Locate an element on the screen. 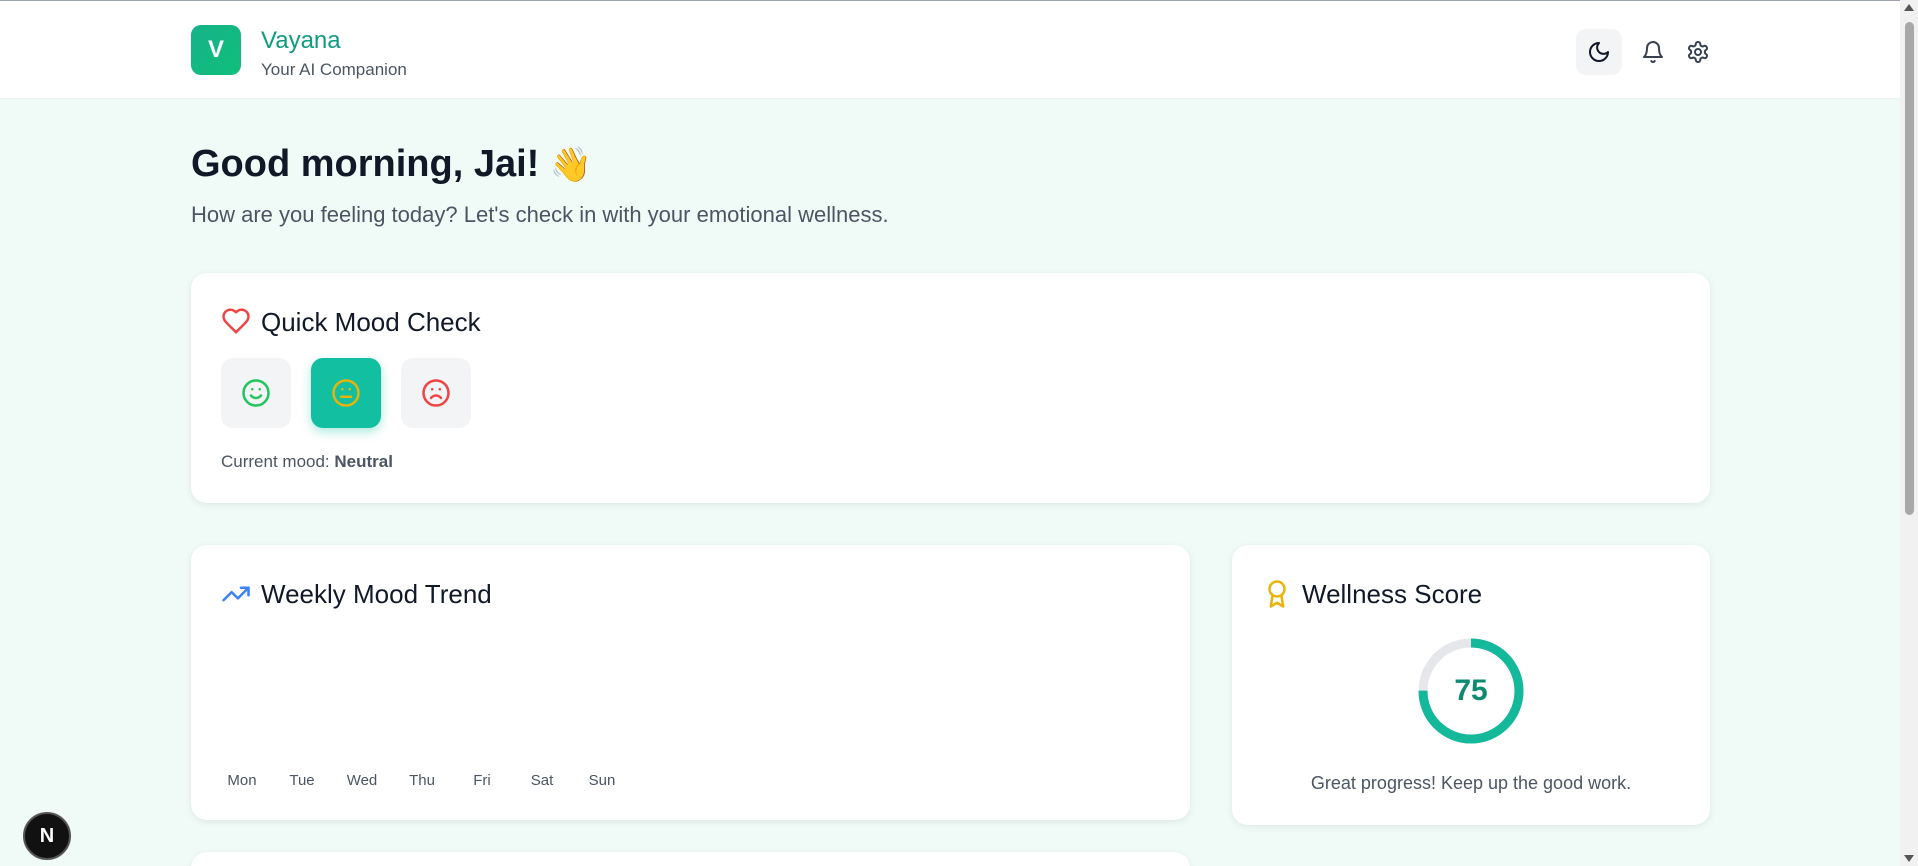 This screenshot has height=866, width=1918. scroll-down-arrow is located at coordinates (1909, 858).